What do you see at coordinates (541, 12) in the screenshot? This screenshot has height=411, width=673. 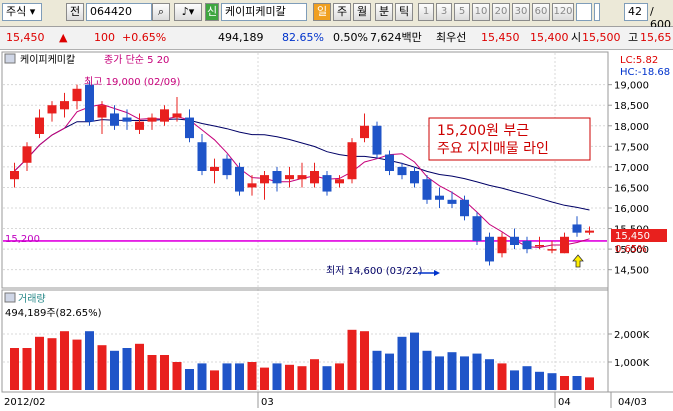 I see `interval-60-button: 60` at bounding box center [541, 12].